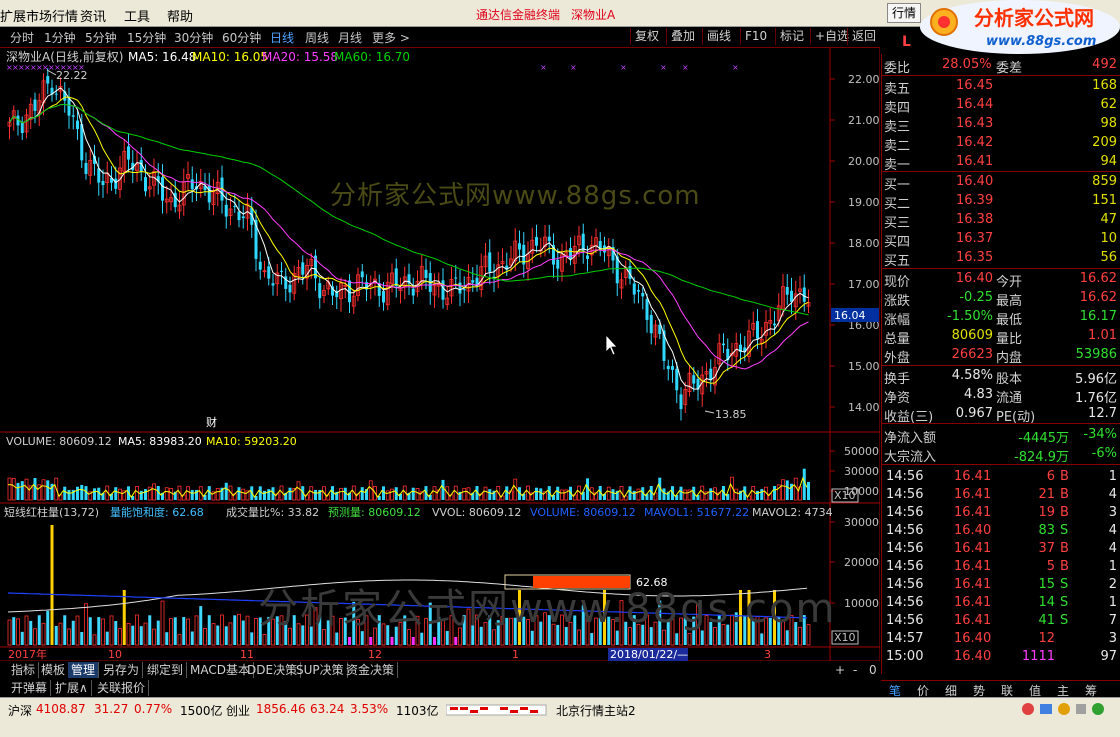  I want to click on sell-label: 卖四, so click(897, 108).